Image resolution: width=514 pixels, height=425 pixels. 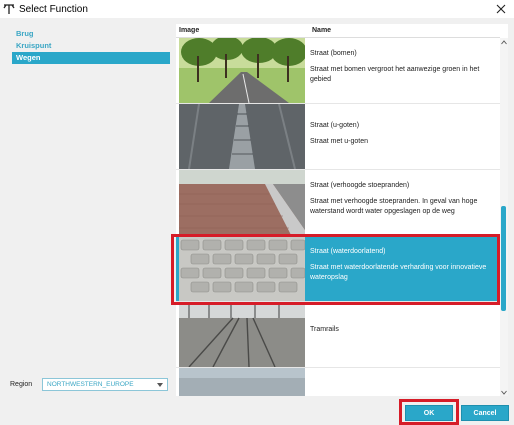 What do you see at coordinates (242, 382) in the screenshot?
I see `street-partial-image` at bounding box center [242, 382].